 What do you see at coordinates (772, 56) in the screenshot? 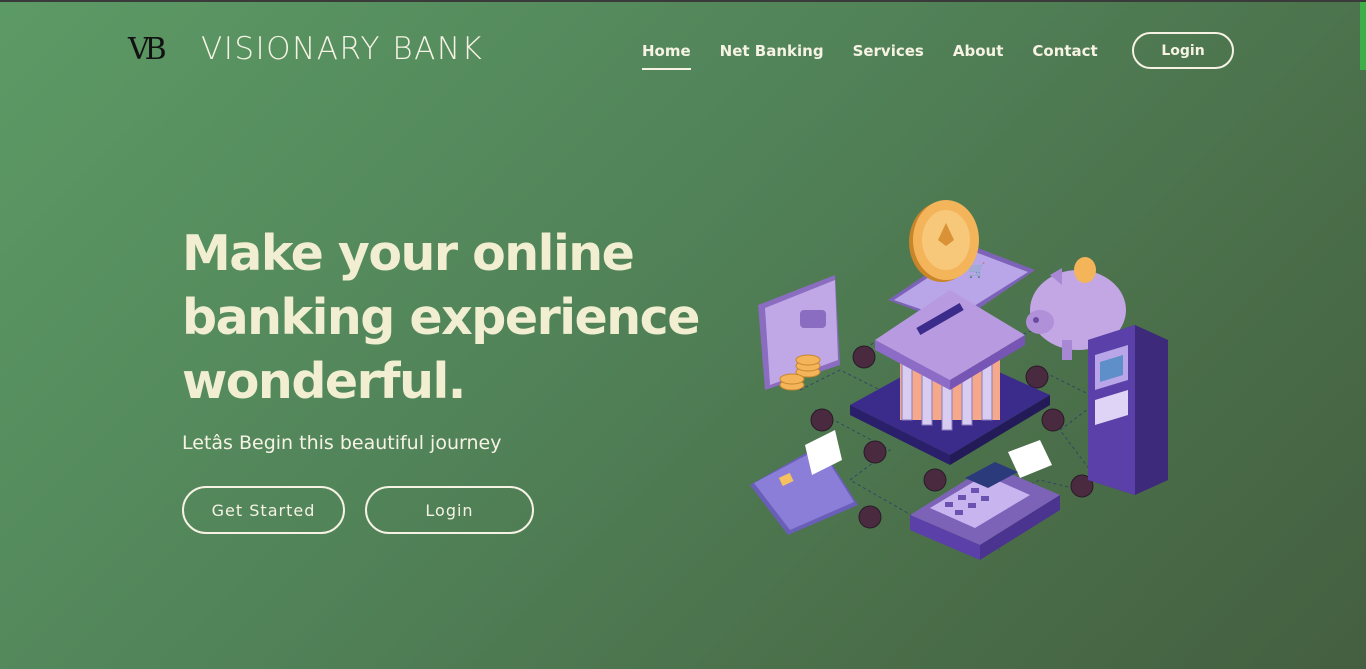
I see `nav-net-banking: Net Banking` at bounding box center [772, 56].